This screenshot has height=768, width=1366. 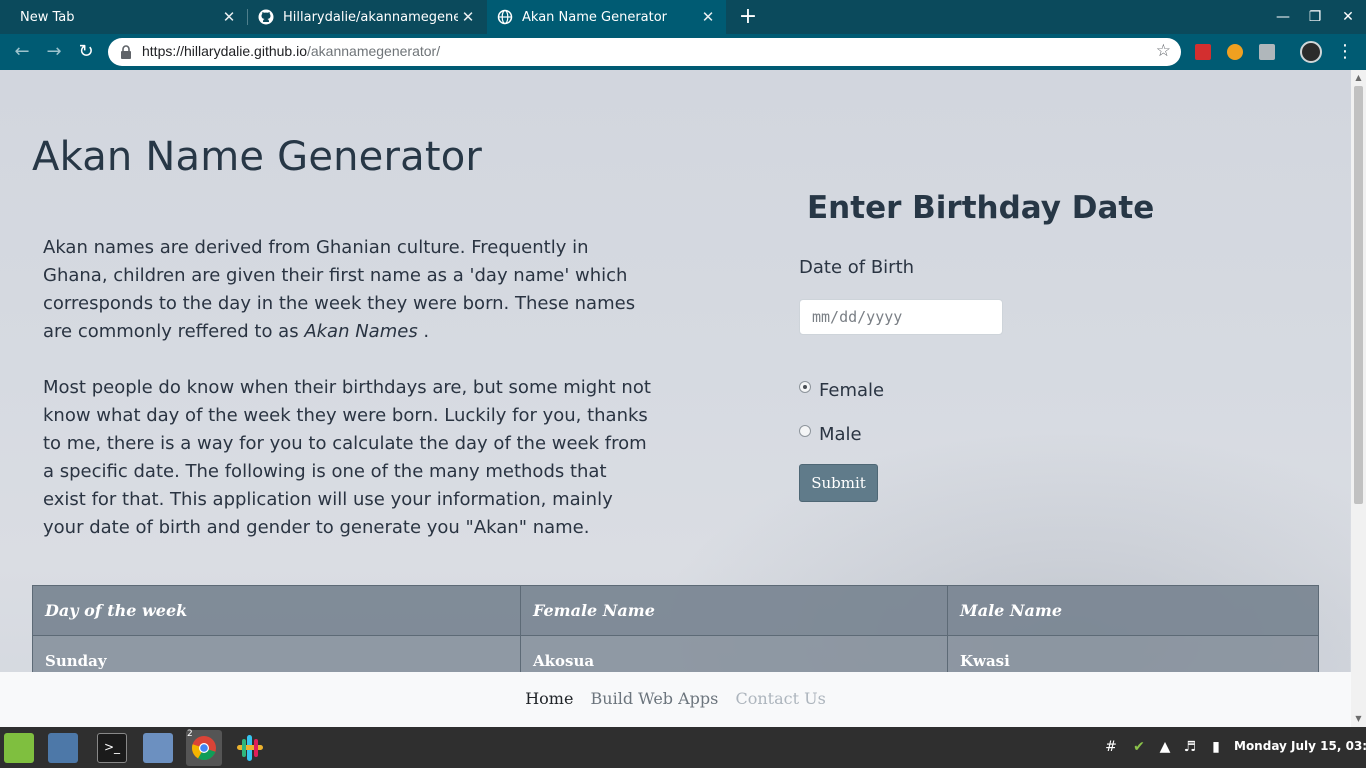 What do you see at coordinates (126, 52) in the screenshot?
I see `lock-icon` at bounding box center [126, 52].